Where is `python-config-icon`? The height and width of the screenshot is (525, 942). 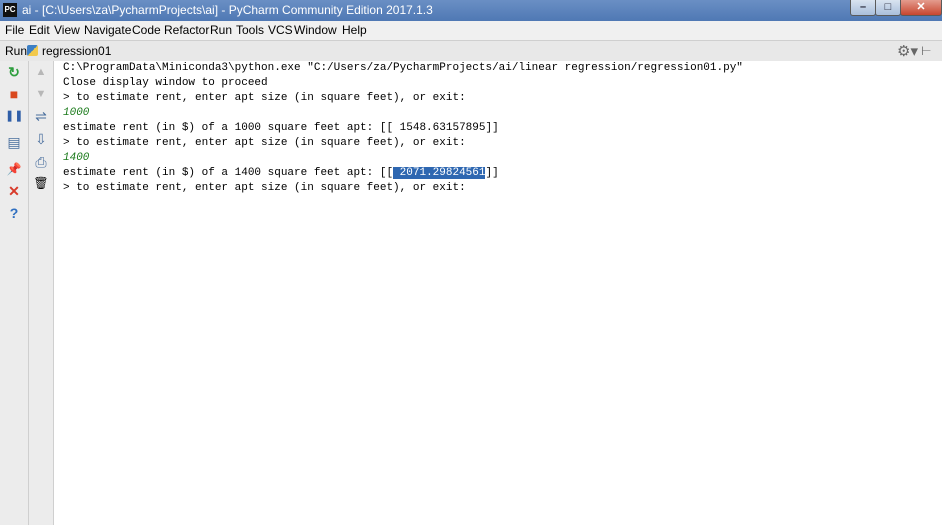
python-config-icon is located at coordinates (32, 50).